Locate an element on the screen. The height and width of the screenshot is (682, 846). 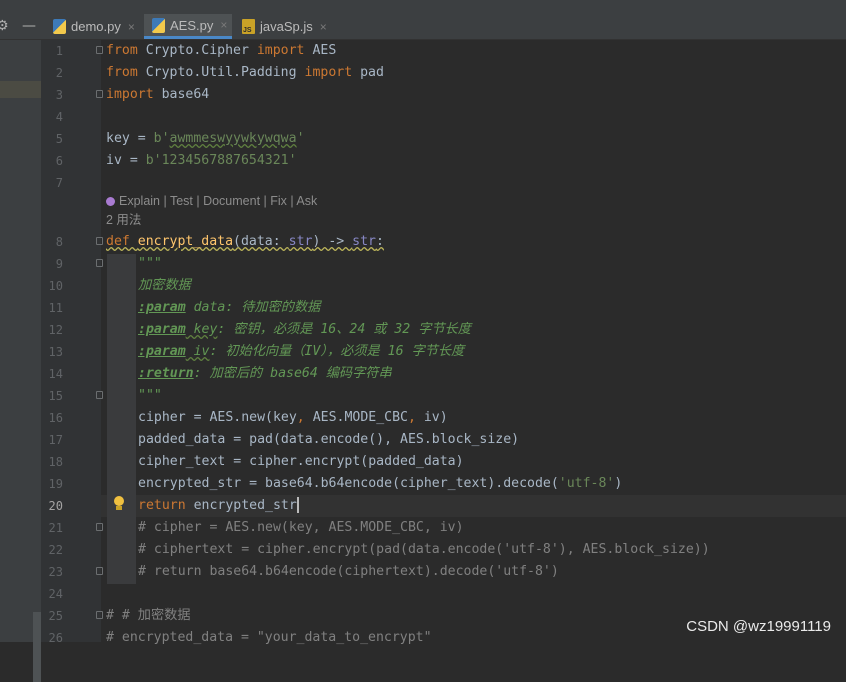
tab-label: AES.py is located at coordinates (192, 25).